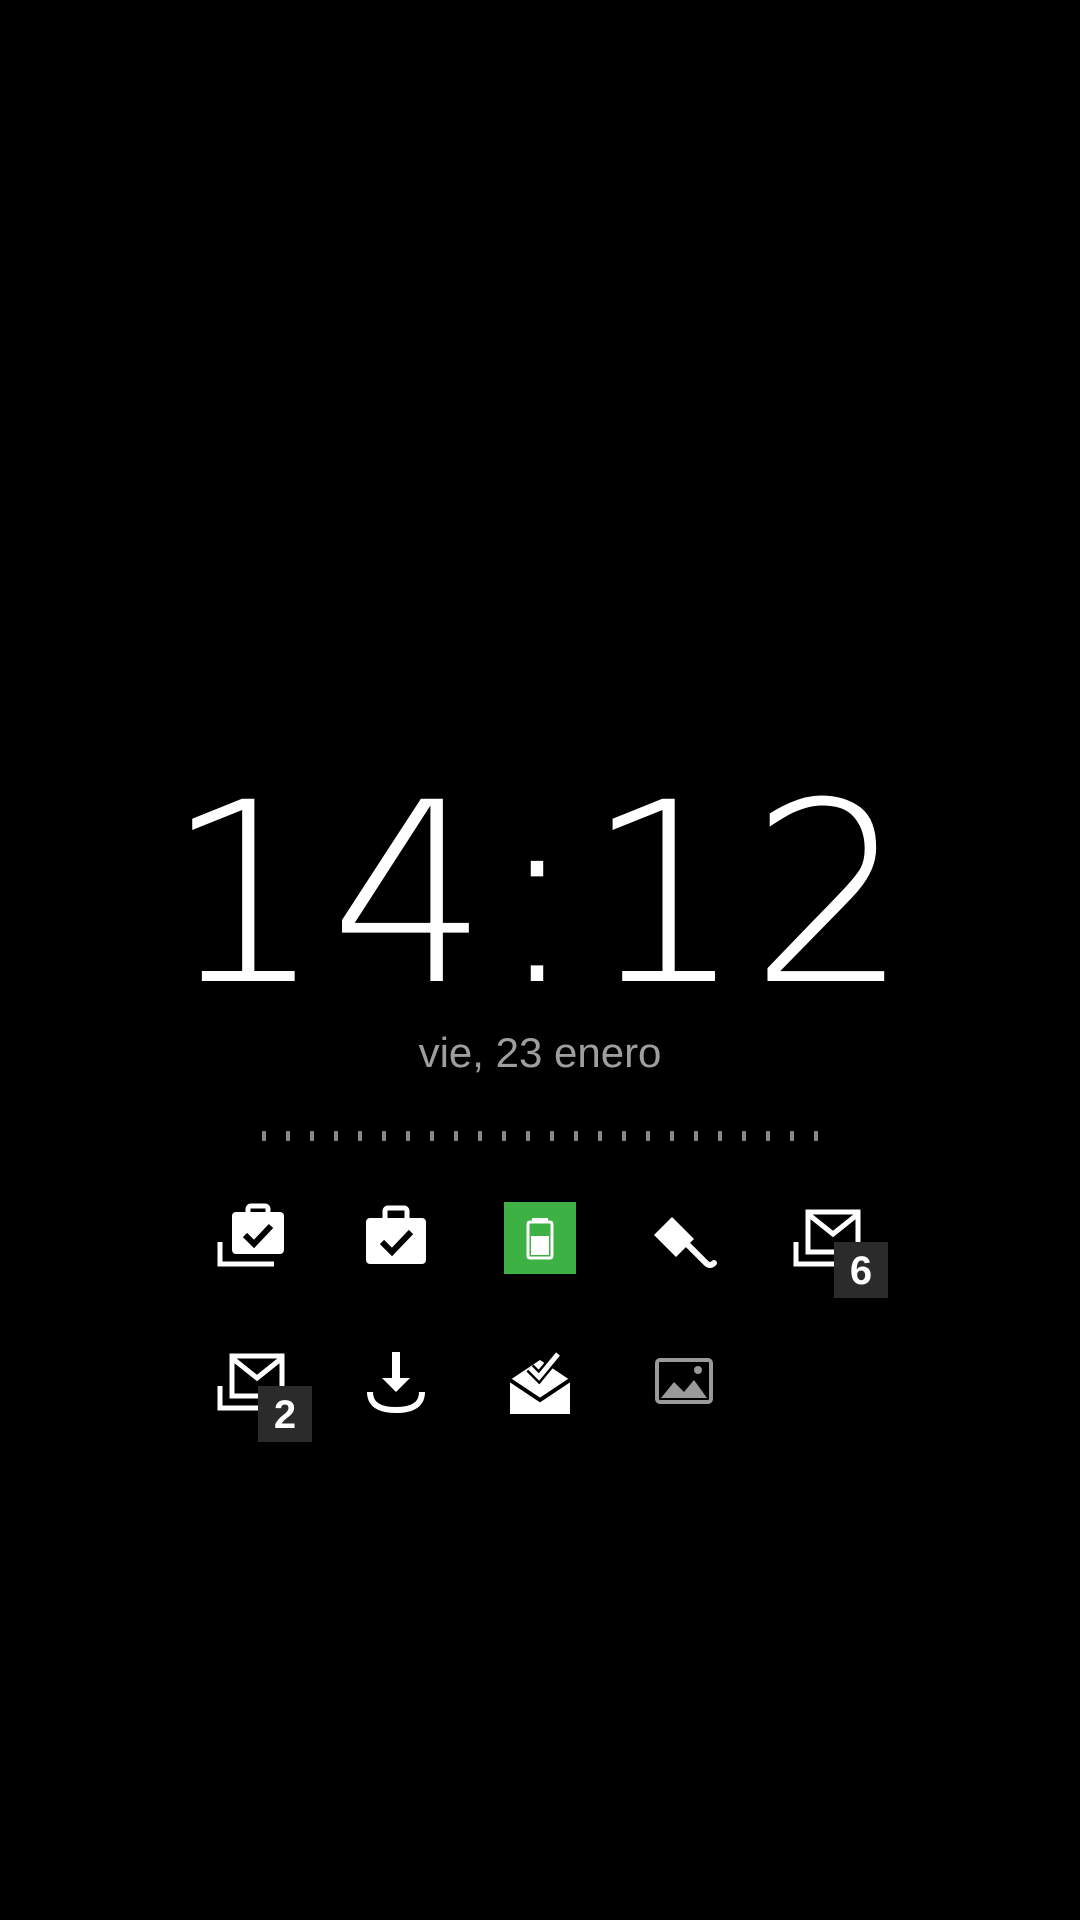 This screenshot has width=1080, height=1920. I want to click on notification-mail-read, so click(540, 1382).